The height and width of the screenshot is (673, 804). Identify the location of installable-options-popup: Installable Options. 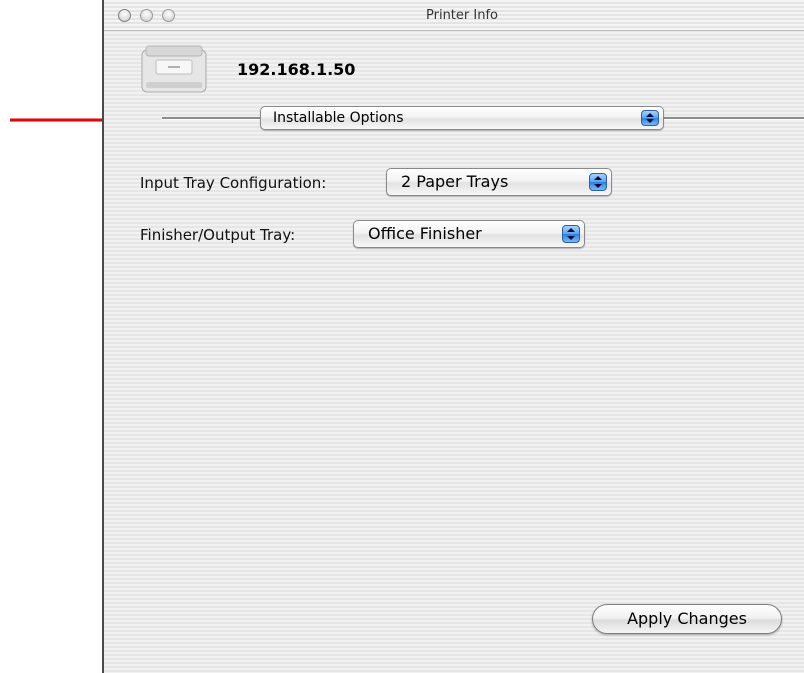
(462, 118).